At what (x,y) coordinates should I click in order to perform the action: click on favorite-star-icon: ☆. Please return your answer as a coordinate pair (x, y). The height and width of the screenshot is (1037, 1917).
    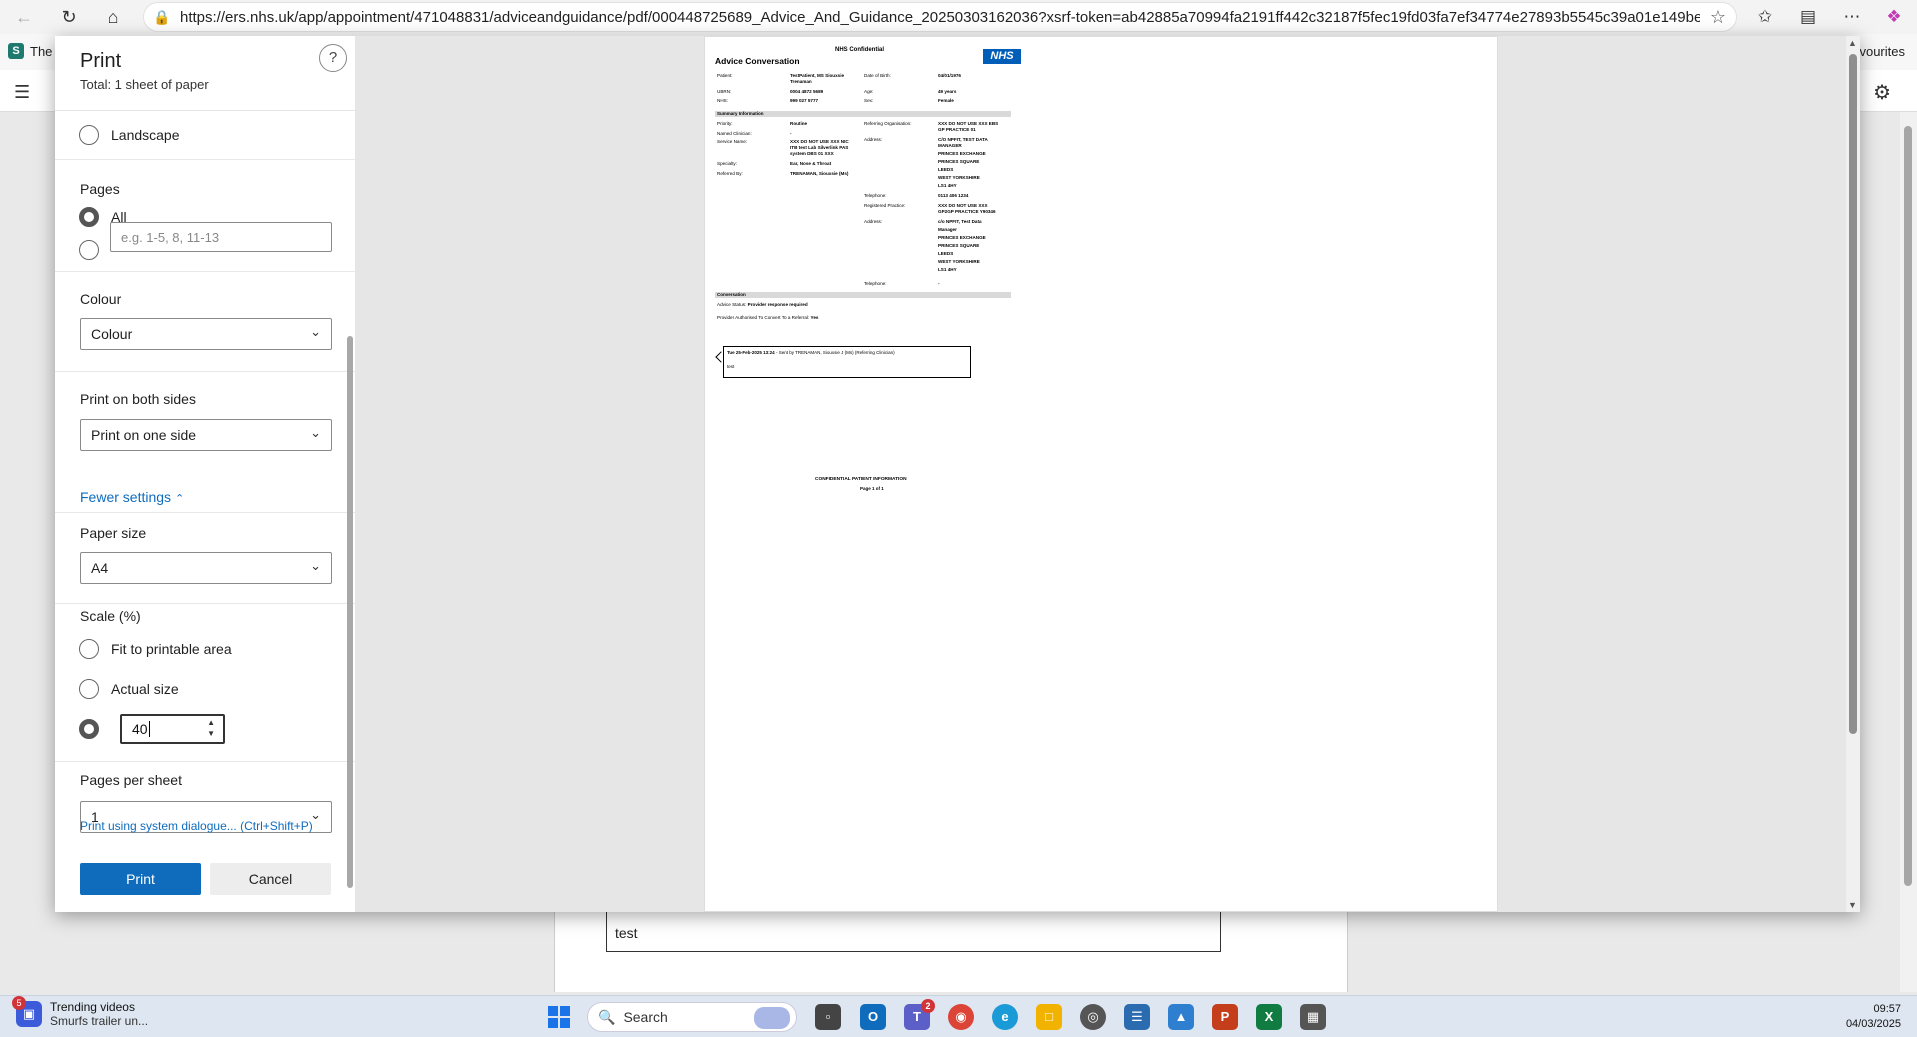
    Looking at the image, I should click on (1718, 17).